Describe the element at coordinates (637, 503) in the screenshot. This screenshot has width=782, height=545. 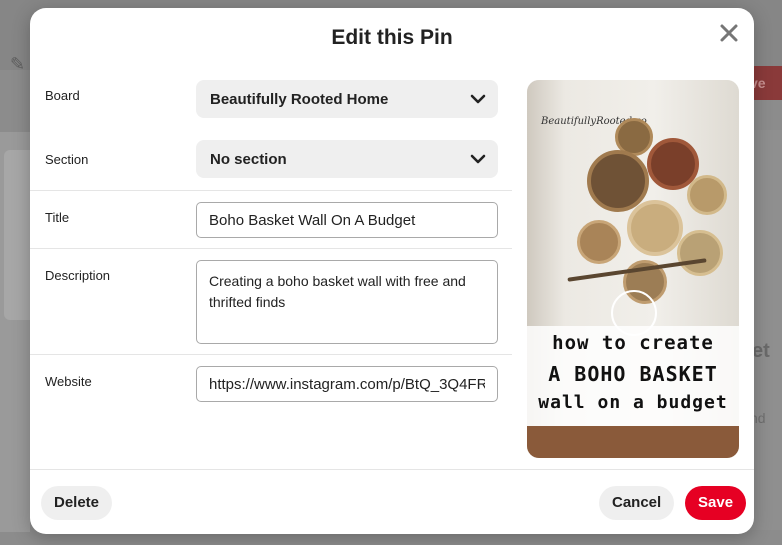
I see `cancel-button: Cancel` at that location.